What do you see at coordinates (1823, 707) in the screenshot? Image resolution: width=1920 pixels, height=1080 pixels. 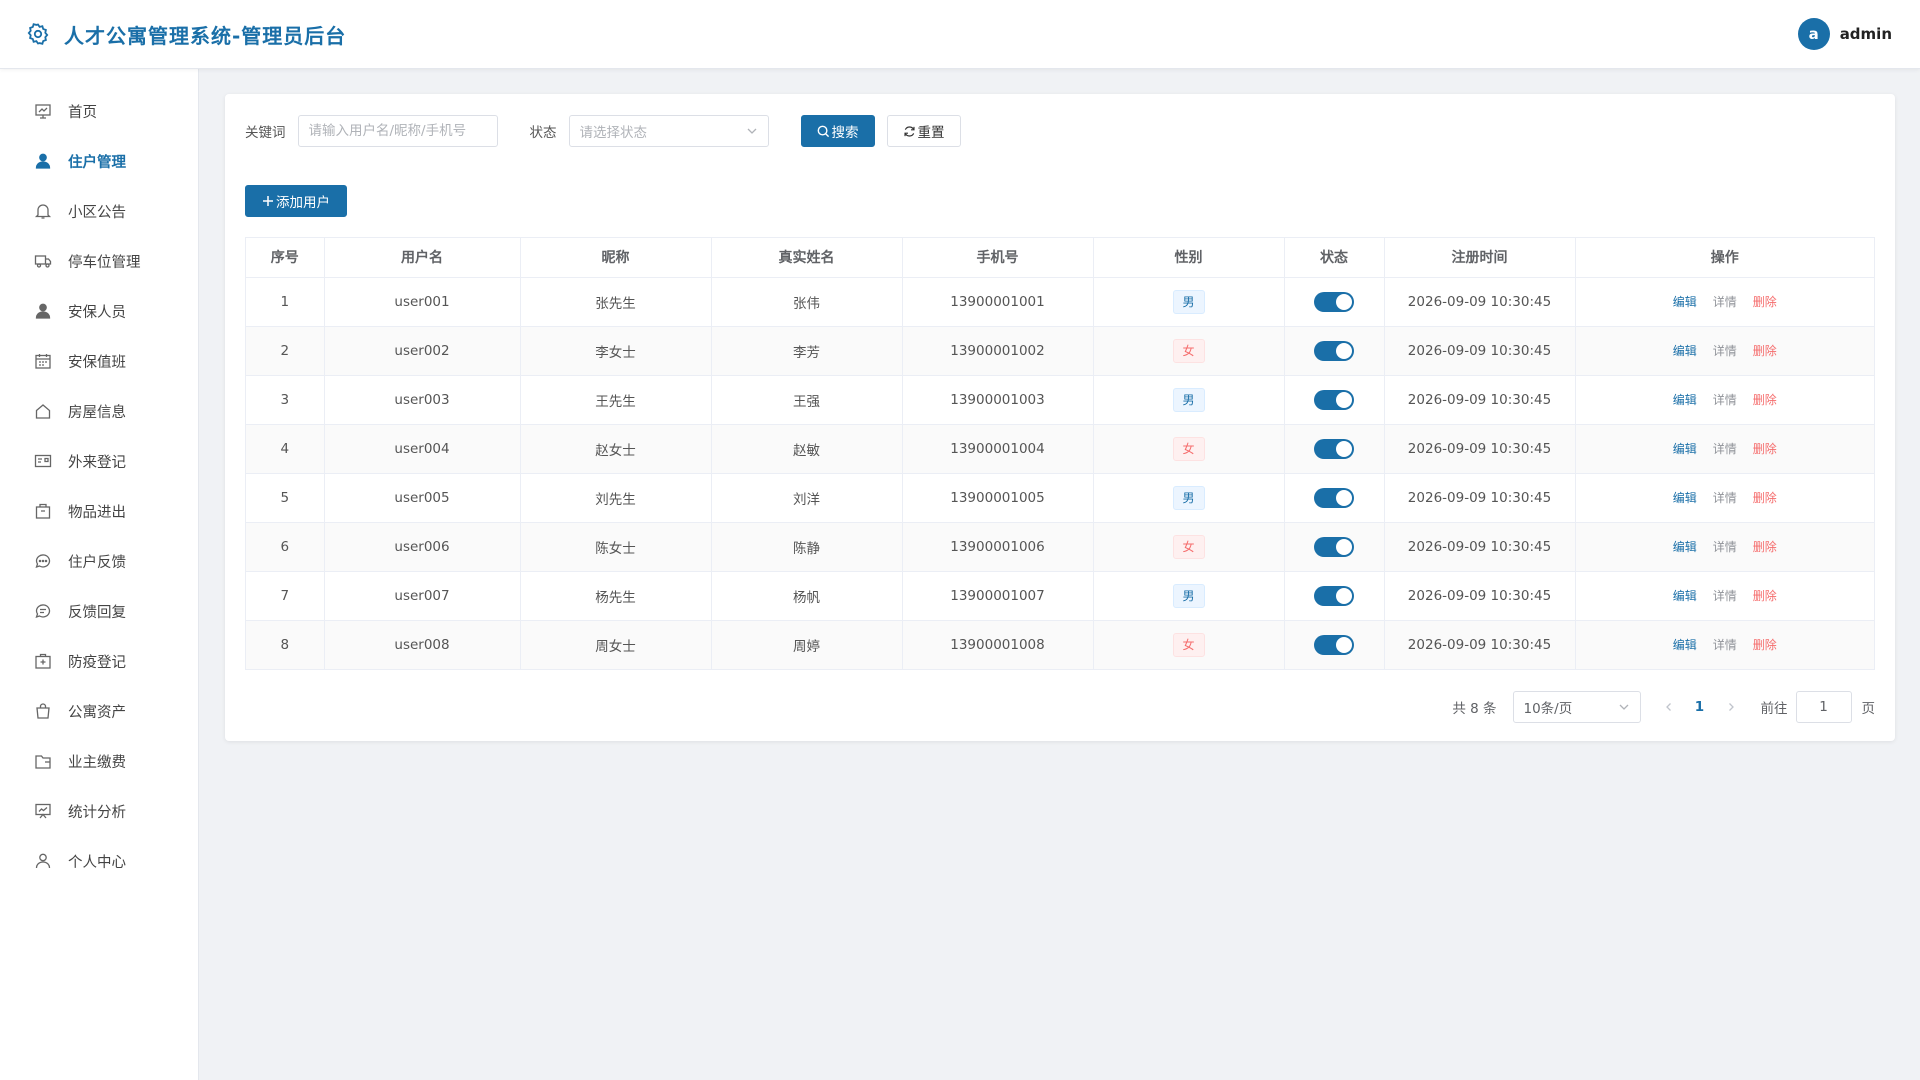 I see `goto-page-input` at bounding box center [1823, 707].